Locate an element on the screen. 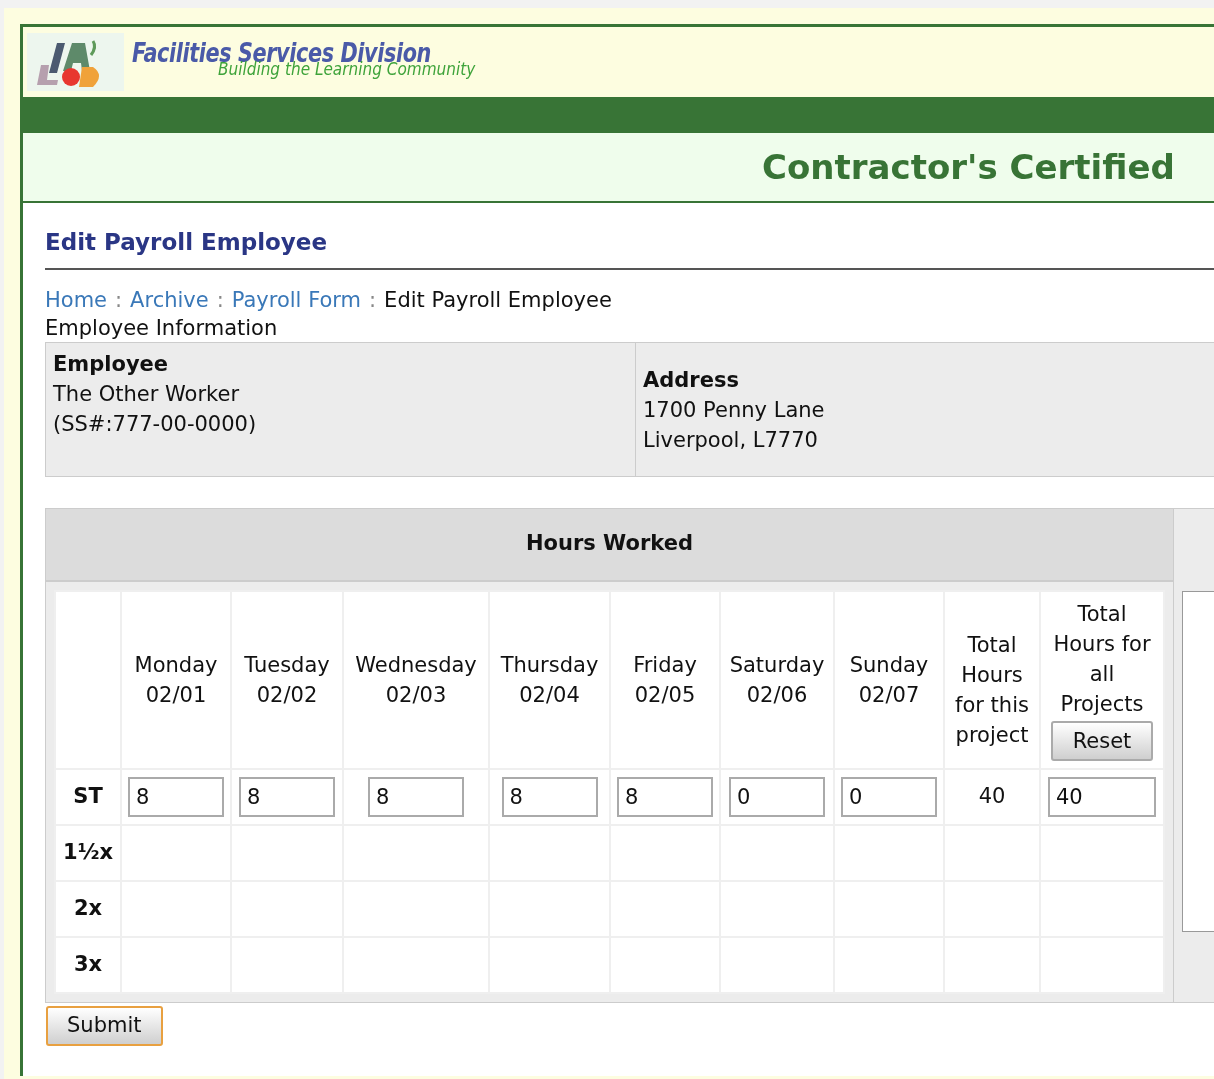 The image size is (1214, 1079). submit-button: Submit is located at coordinates (104, 1025).